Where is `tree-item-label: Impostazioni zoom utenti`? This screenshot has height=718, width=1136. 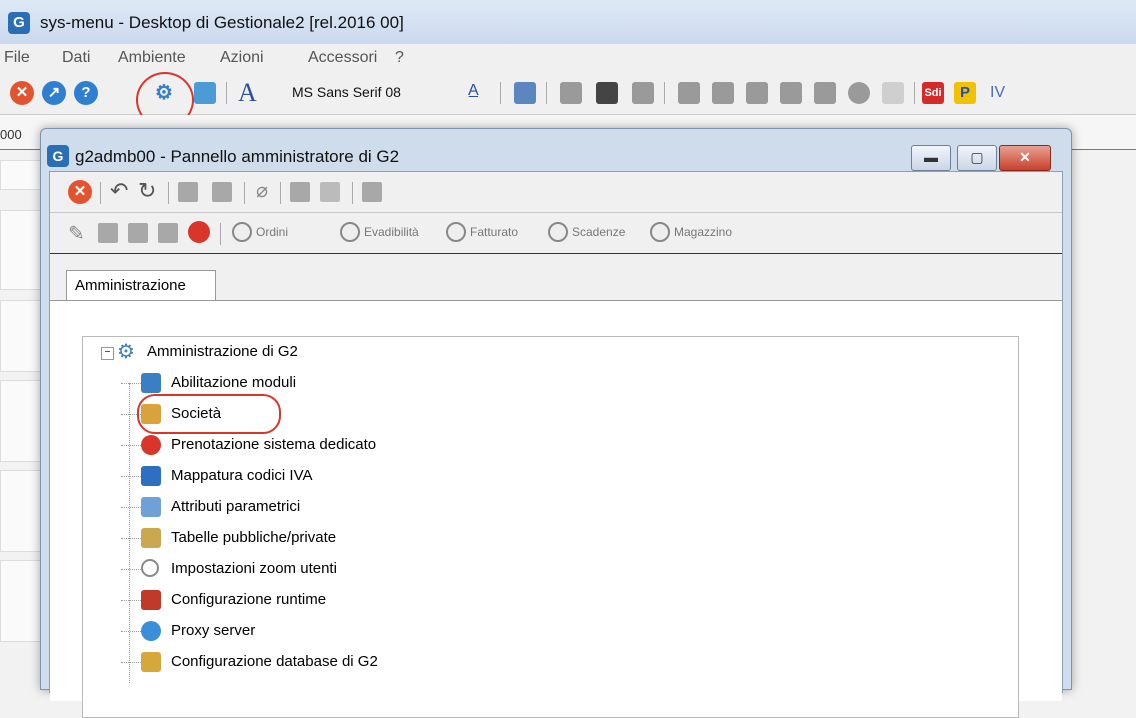
tree-item-label: Impostazioni zoom utenti is located at coordinates (254, 568).